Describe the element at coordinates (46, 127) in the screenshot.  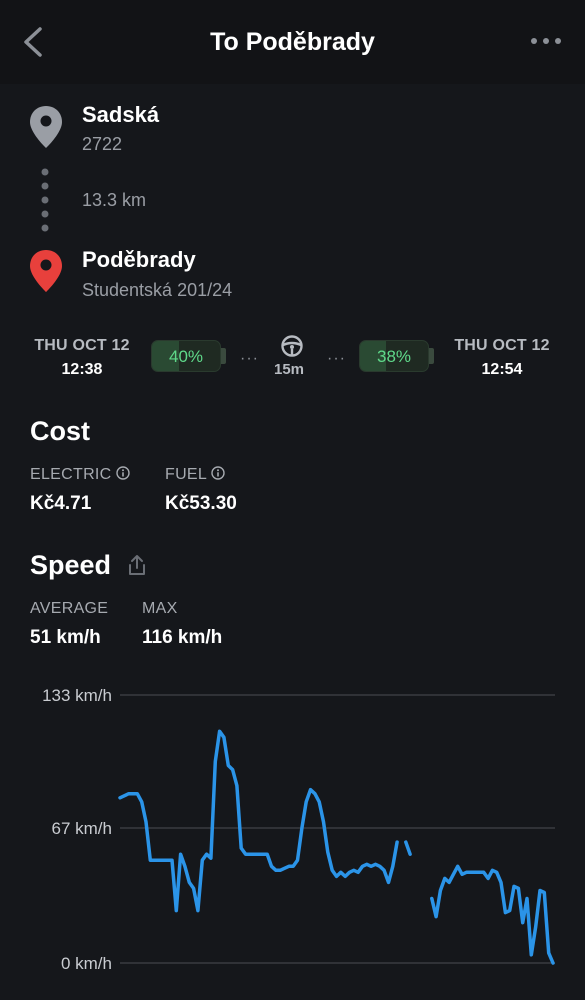
I see `origin-pin-icon` at that location.